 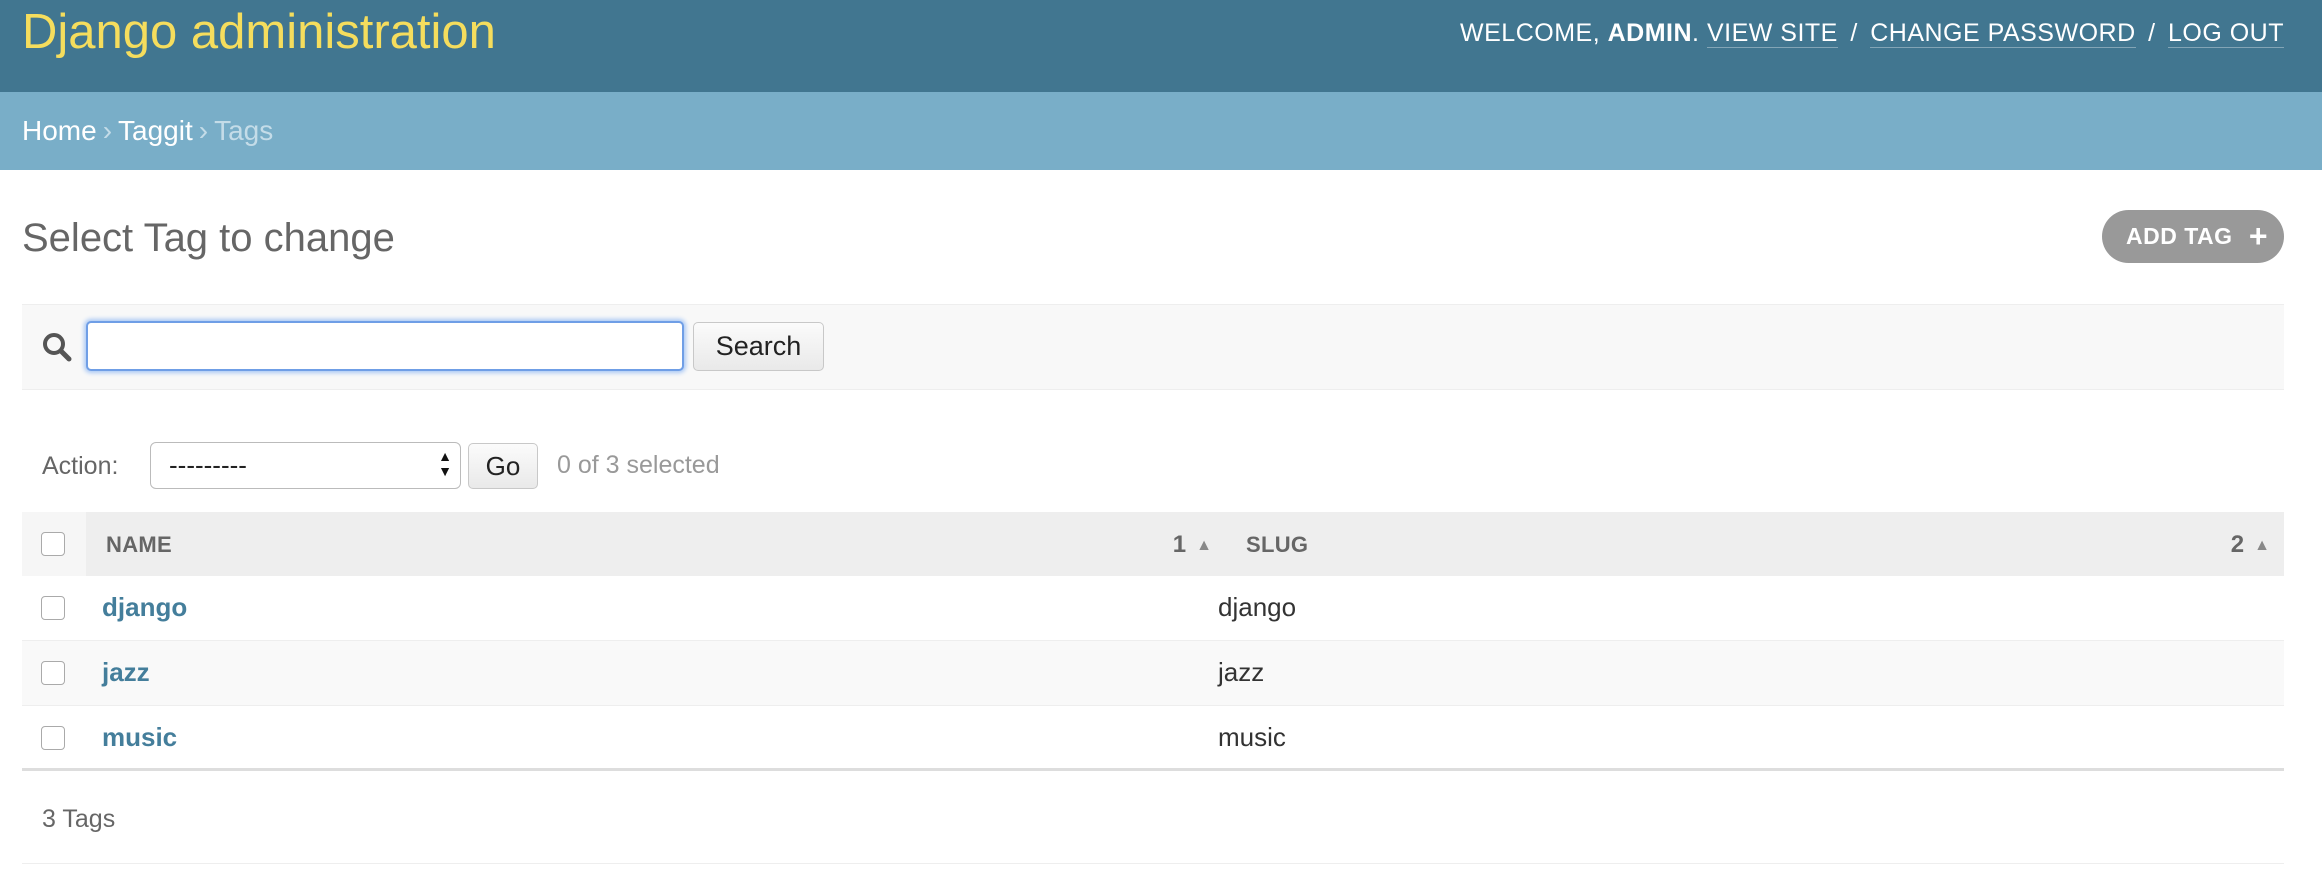 What do you see at coordinates (259, 32) in the screenshot?
I see `site-branding: Django administration` at bounding box center [259, 32].